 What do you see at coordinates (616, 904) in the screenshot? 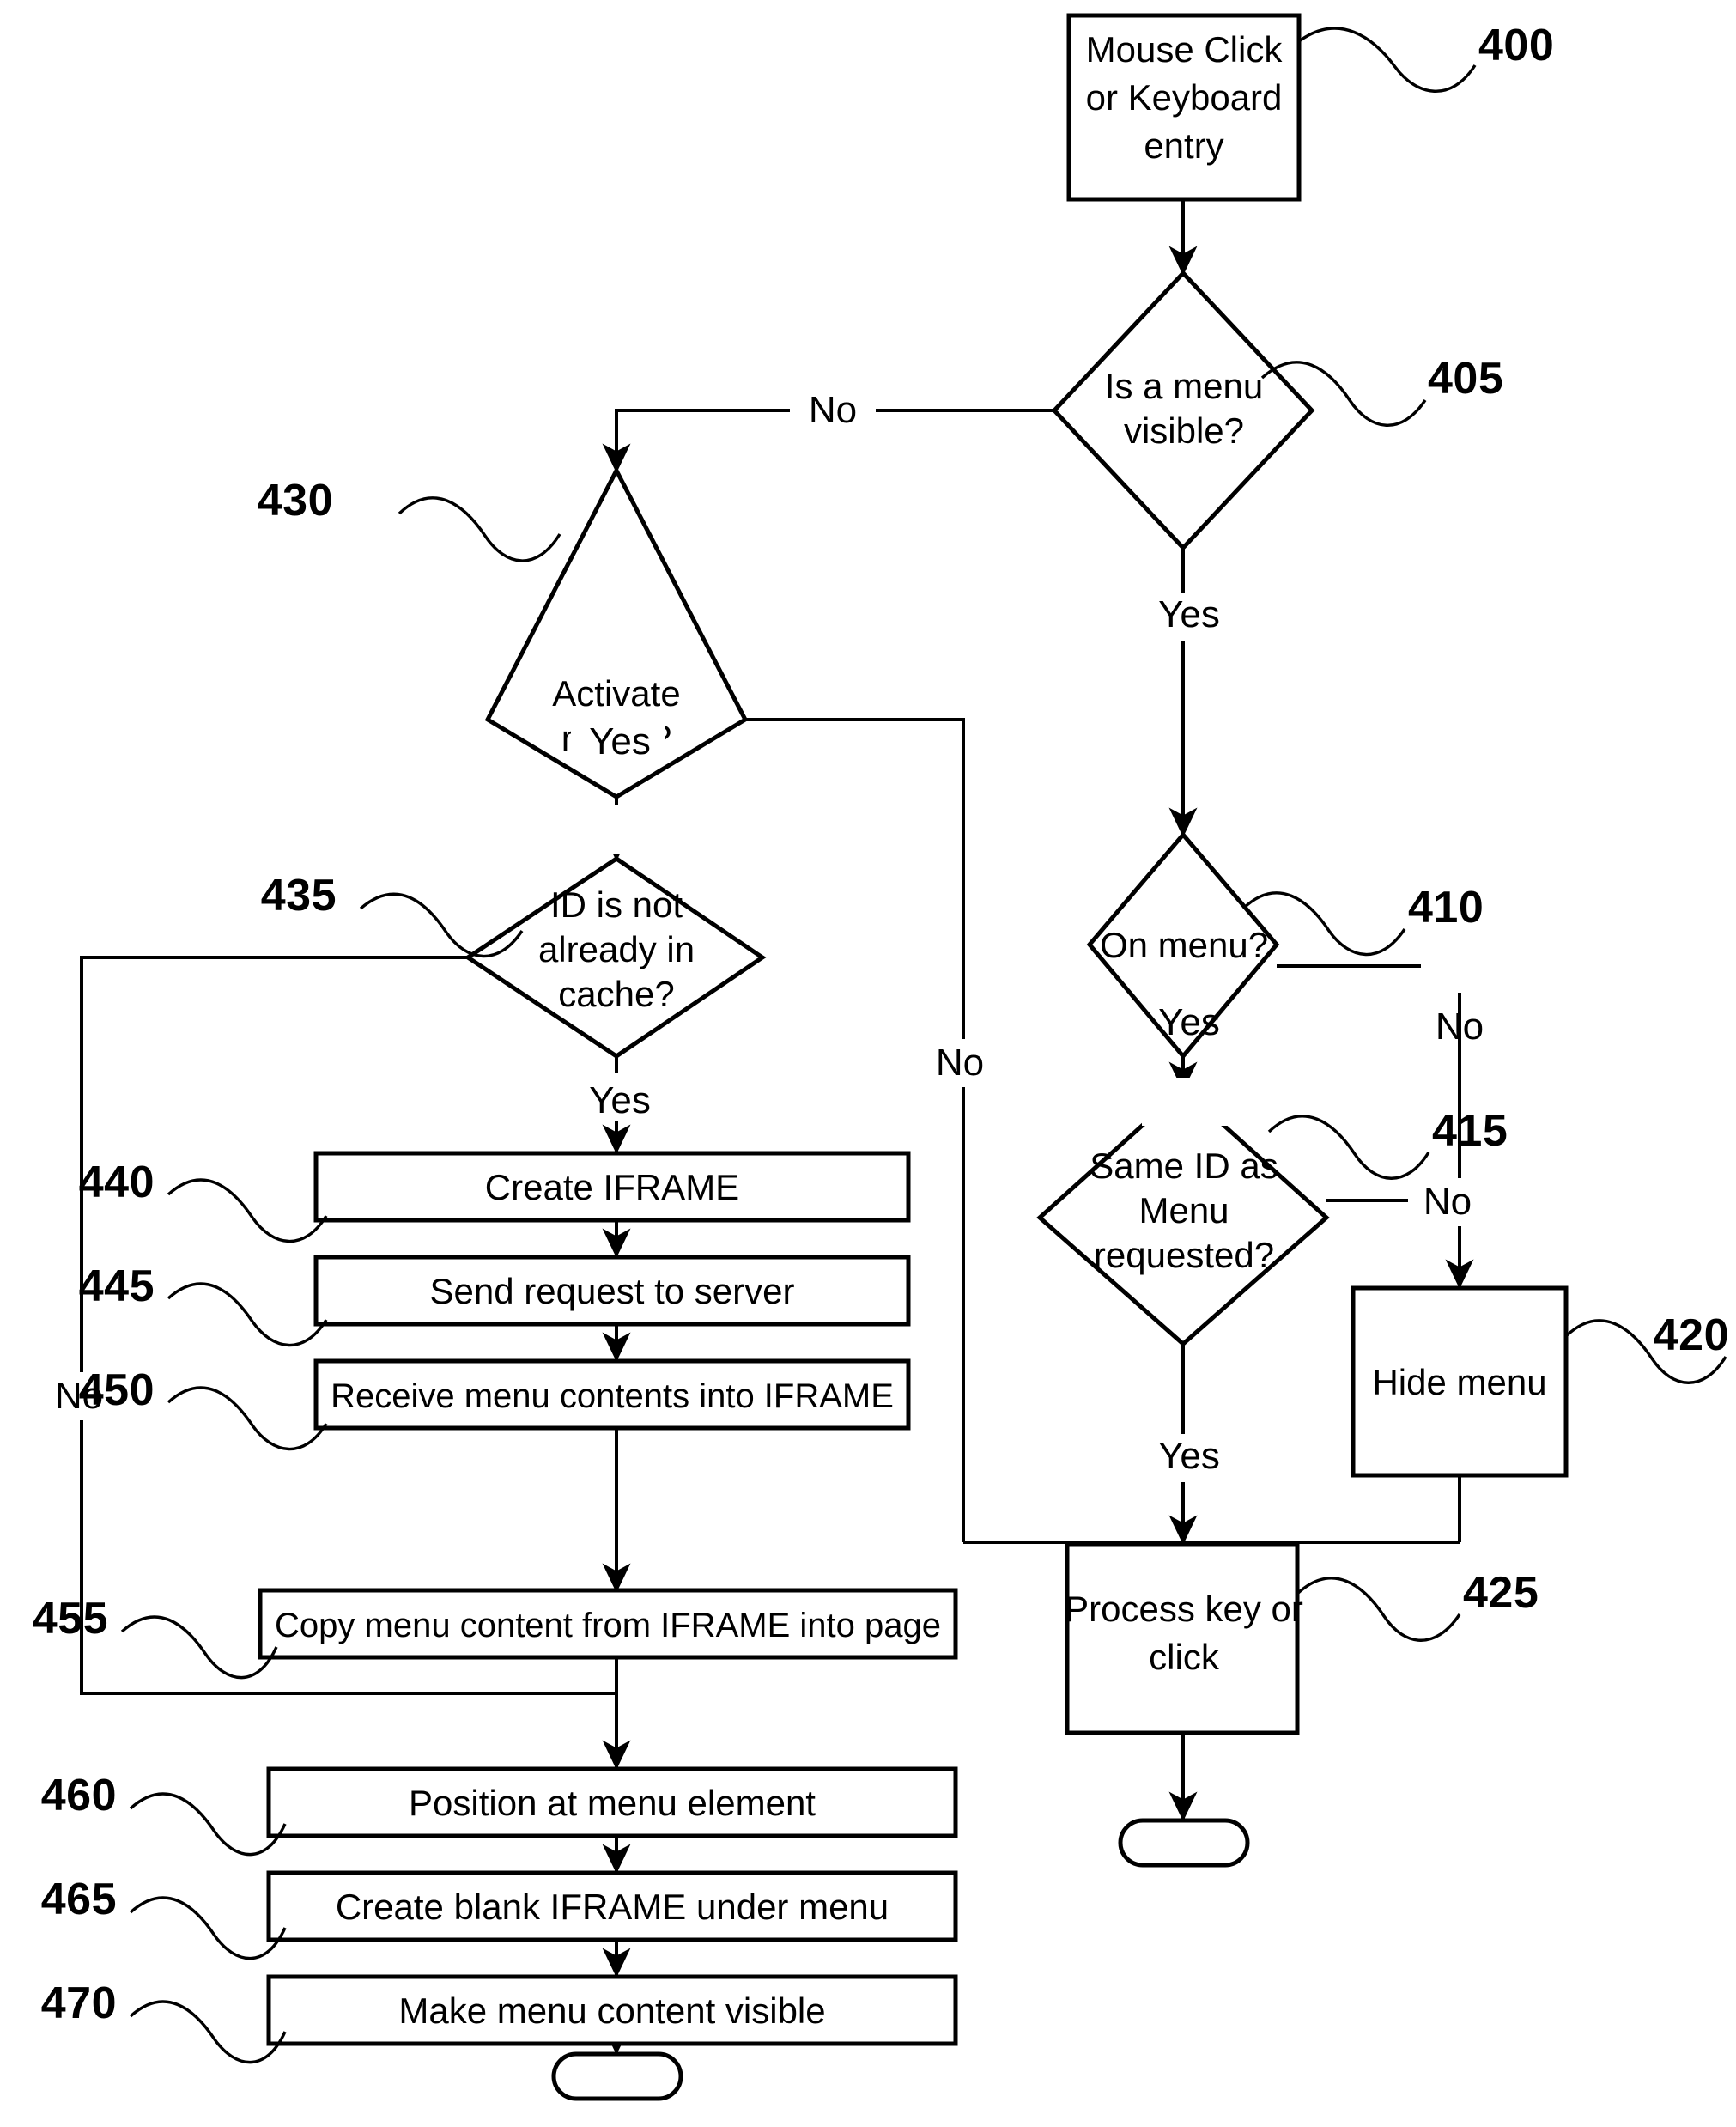
I see `node-435-line1: ID is not` at bounding box center [616, 904].